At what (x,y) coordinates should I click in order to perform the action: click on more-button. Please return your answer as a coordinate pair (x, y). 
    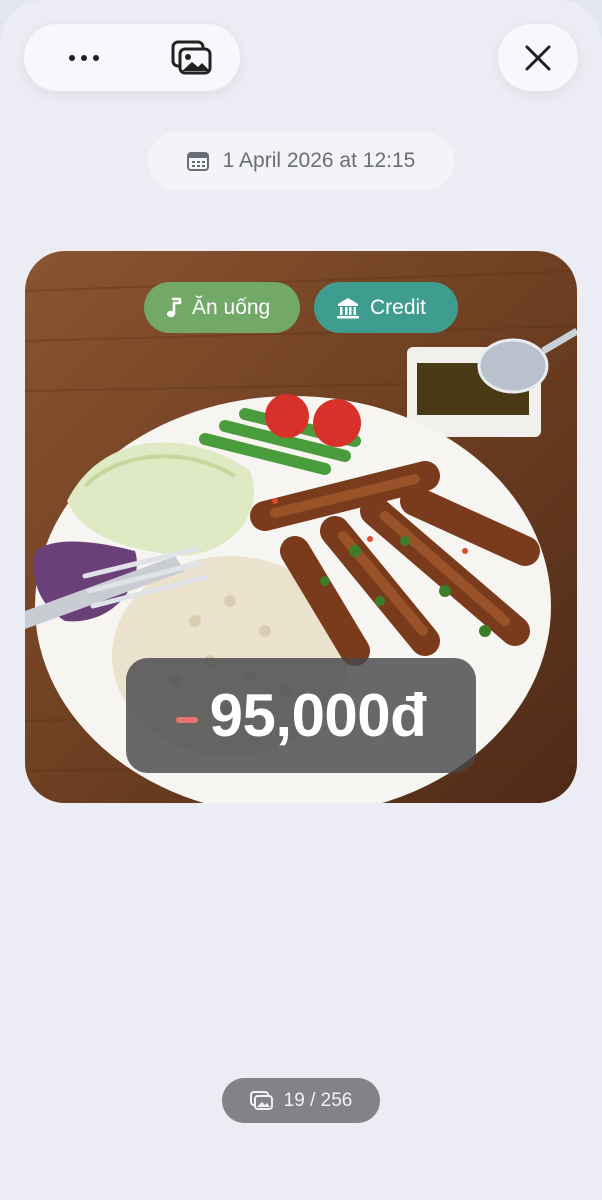
    Looking at the image, I should click on (84, 57).